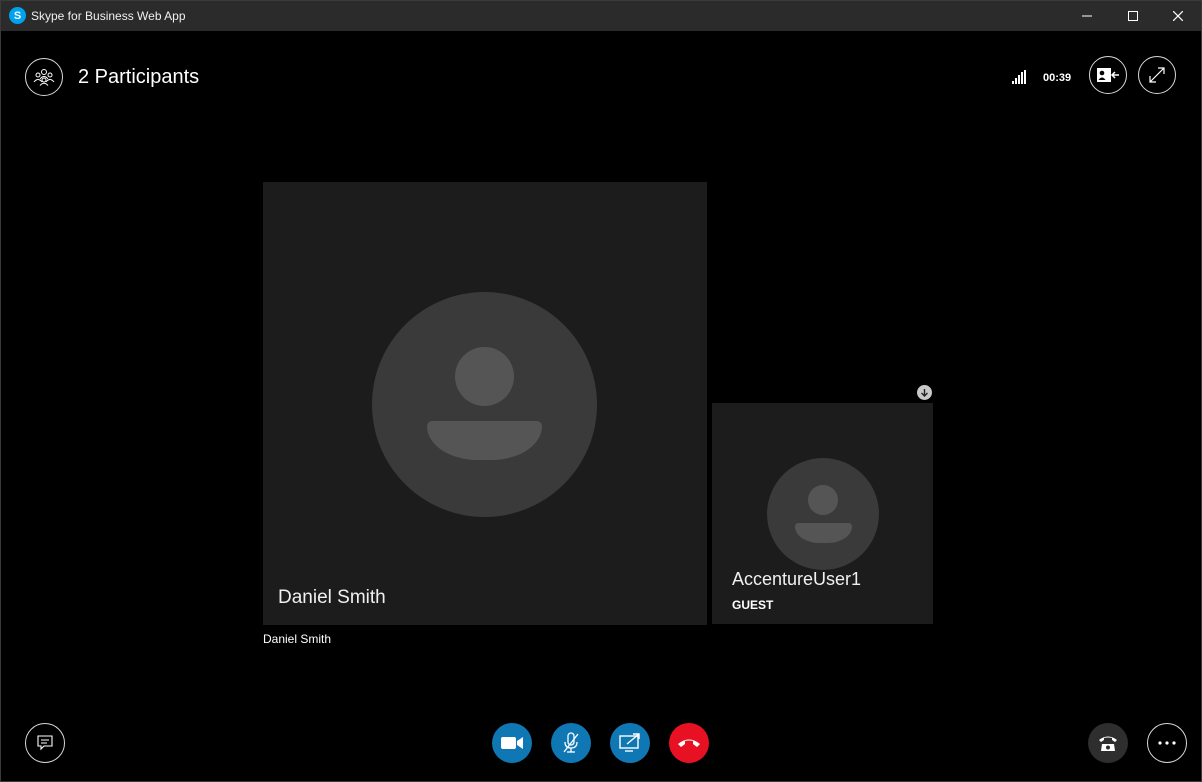 This screenshot has width=1202, height=782. What do you see at coordinates (17, 15) in the screenshot?
I see `skype-logo-icon: S` at bounding box center [17, 15].